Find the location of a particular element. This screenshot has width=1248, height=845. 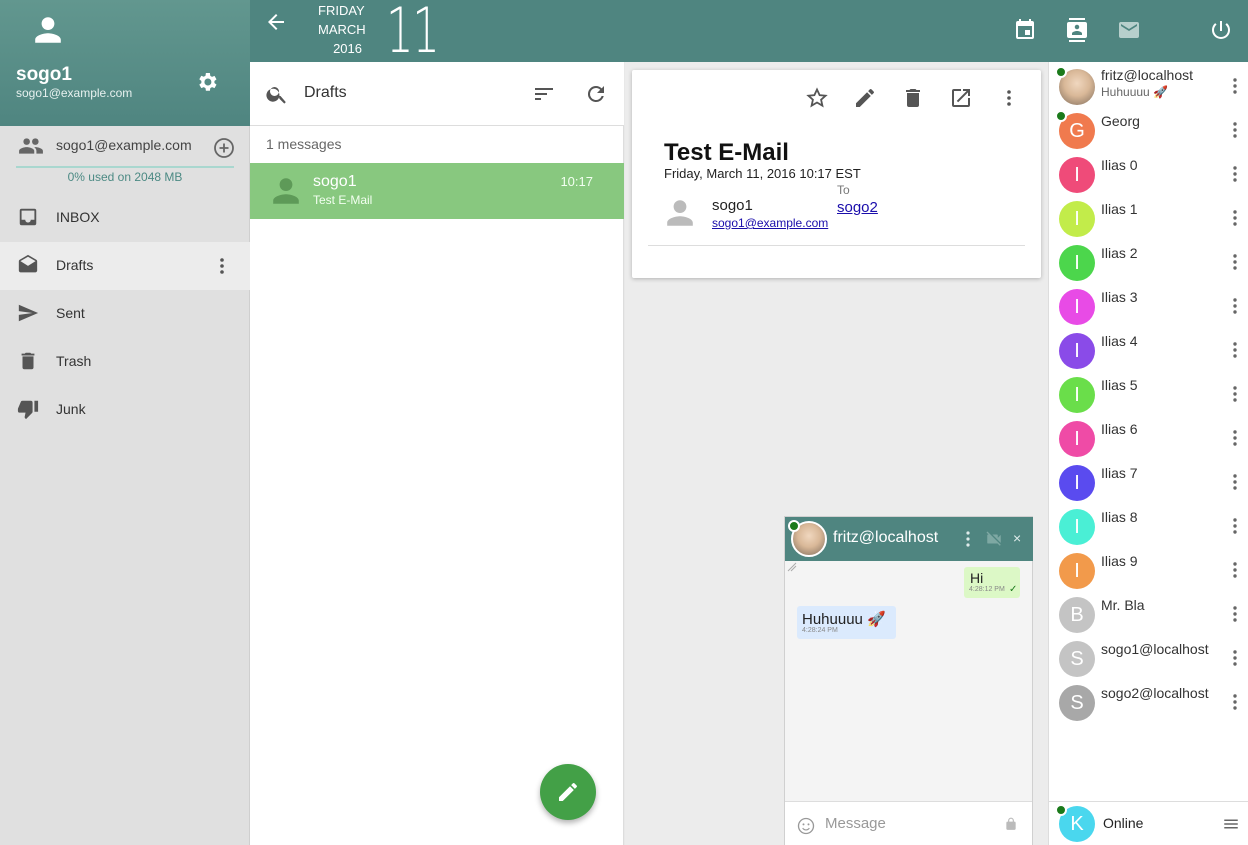

video-off-icon is located at coordinates (994, 539).